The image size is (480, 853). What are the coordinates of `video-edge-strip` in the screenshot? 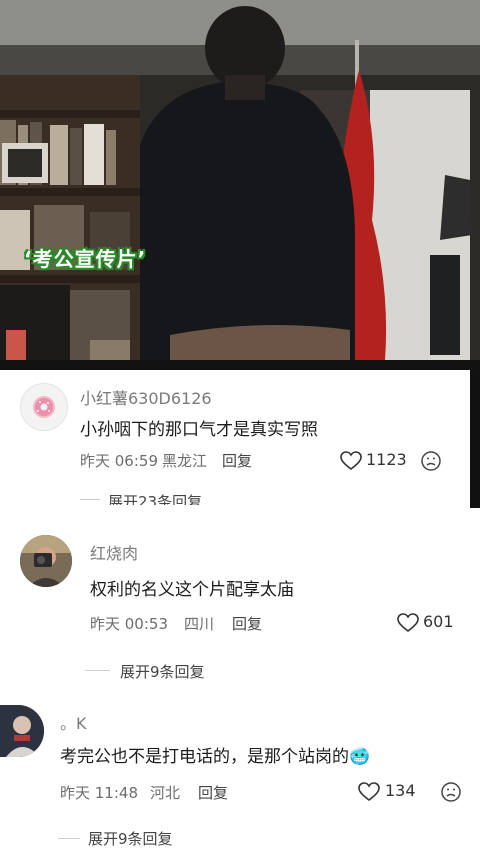 It's located at (475, 439).